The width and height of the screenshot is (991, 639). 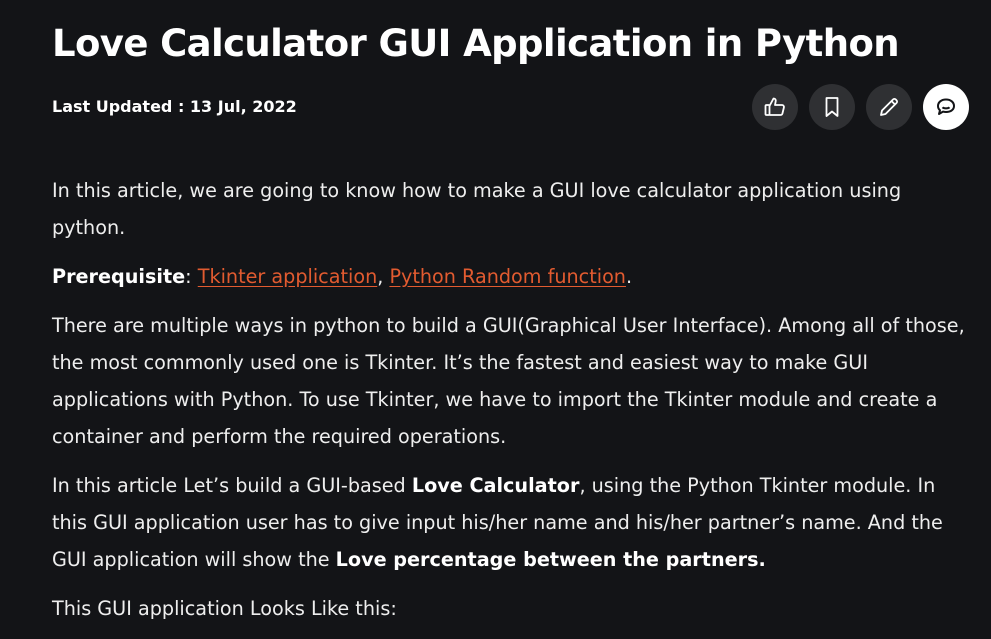 I want to click on thumbs-up-icon, so click(x=774, y=106).